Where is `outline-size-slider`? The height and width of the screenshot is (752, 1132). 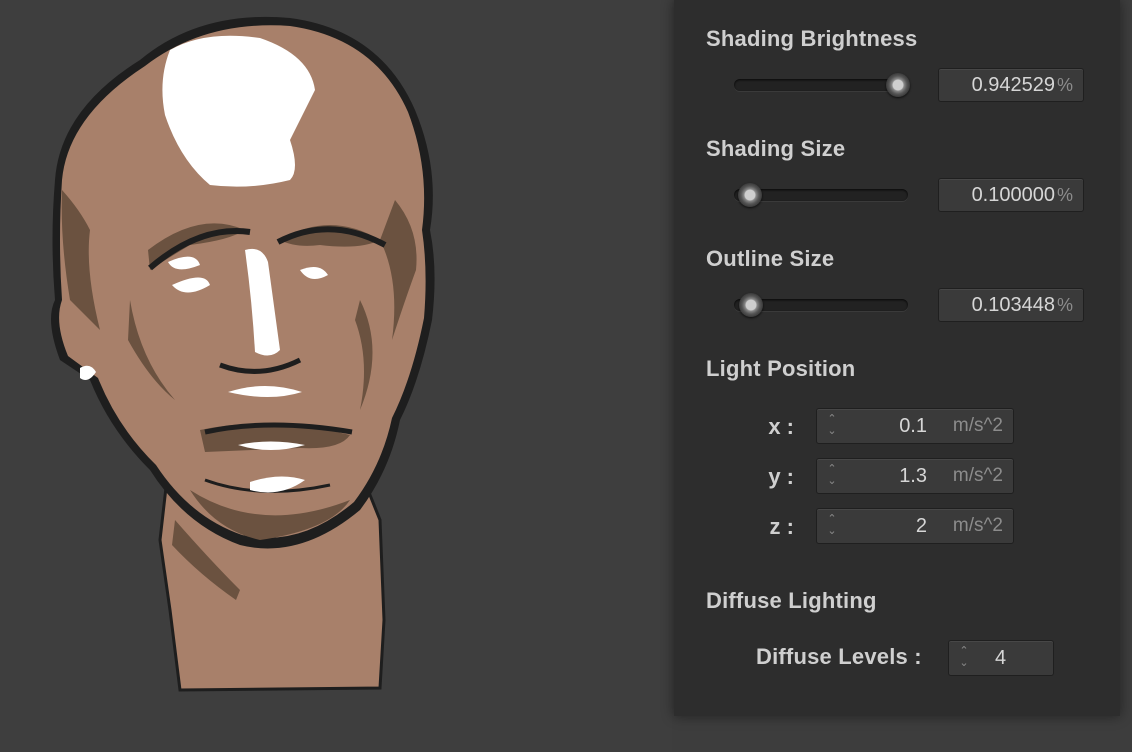
outline-size-slider is located at coordinates (821, 305).